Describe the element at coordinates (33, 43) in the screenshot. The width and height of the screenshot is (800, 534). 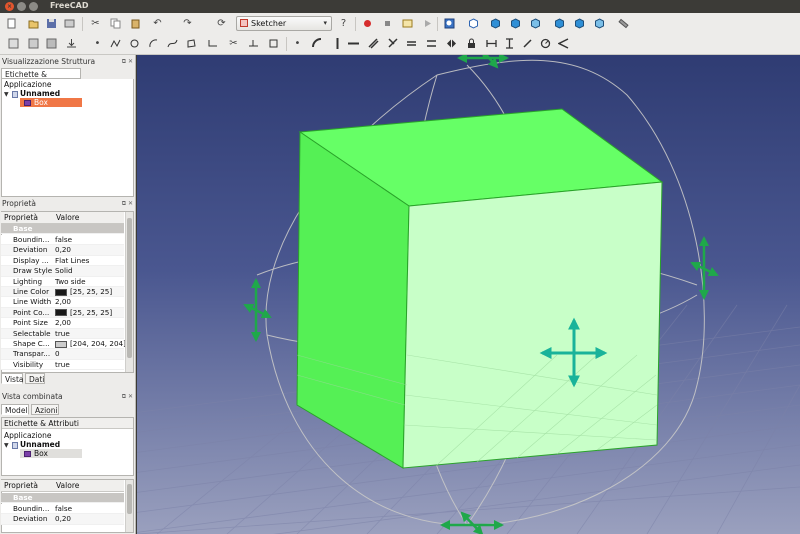
I see `edit-sketch-icon` at that location.